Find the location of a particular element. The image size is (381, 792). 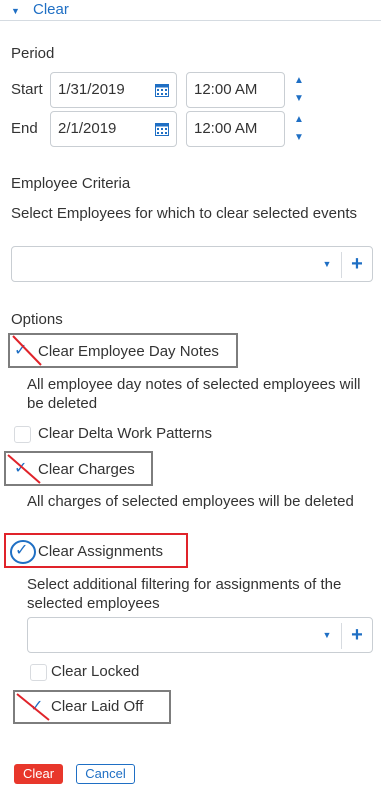

employee-select: ▼ + is located at coordinates (192, 264).